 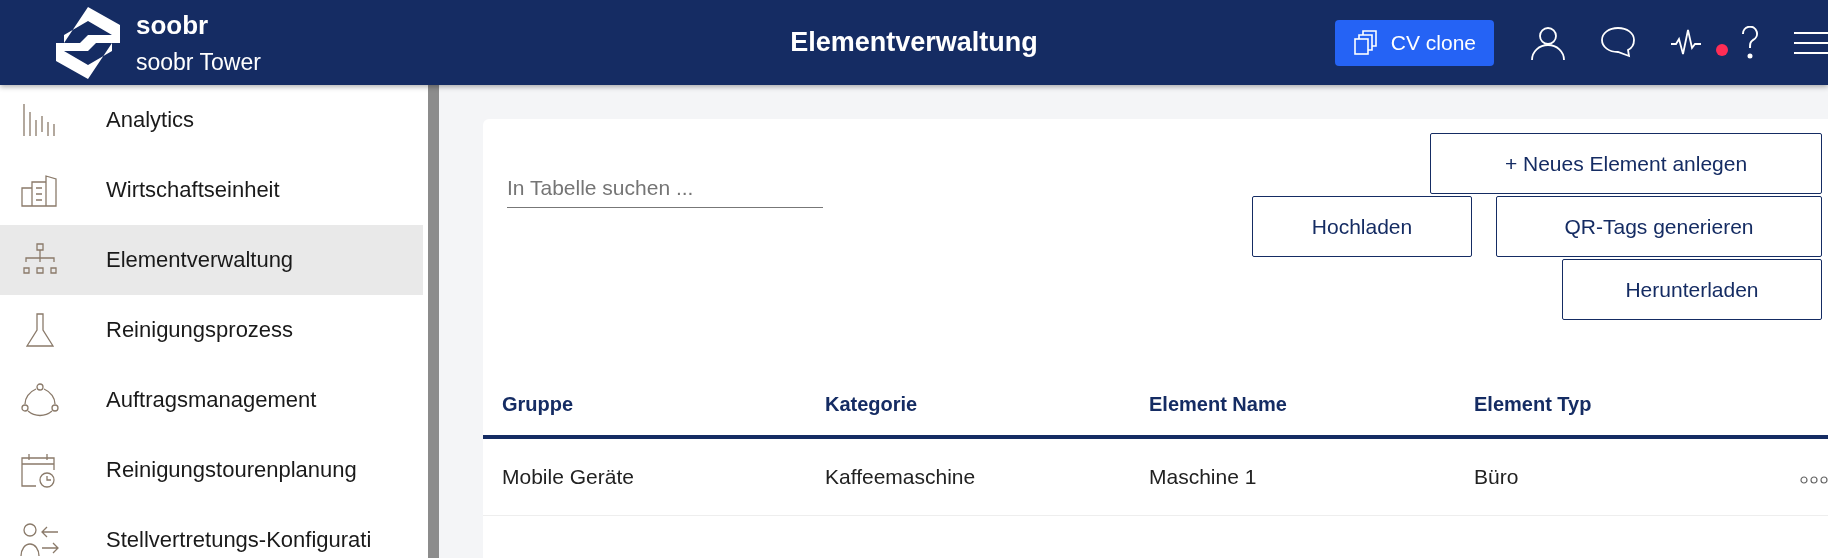 What do you see at coordinates (1618, 42) in the screenshot?
I see `chat-icon` at bounding box center [1618, 42].